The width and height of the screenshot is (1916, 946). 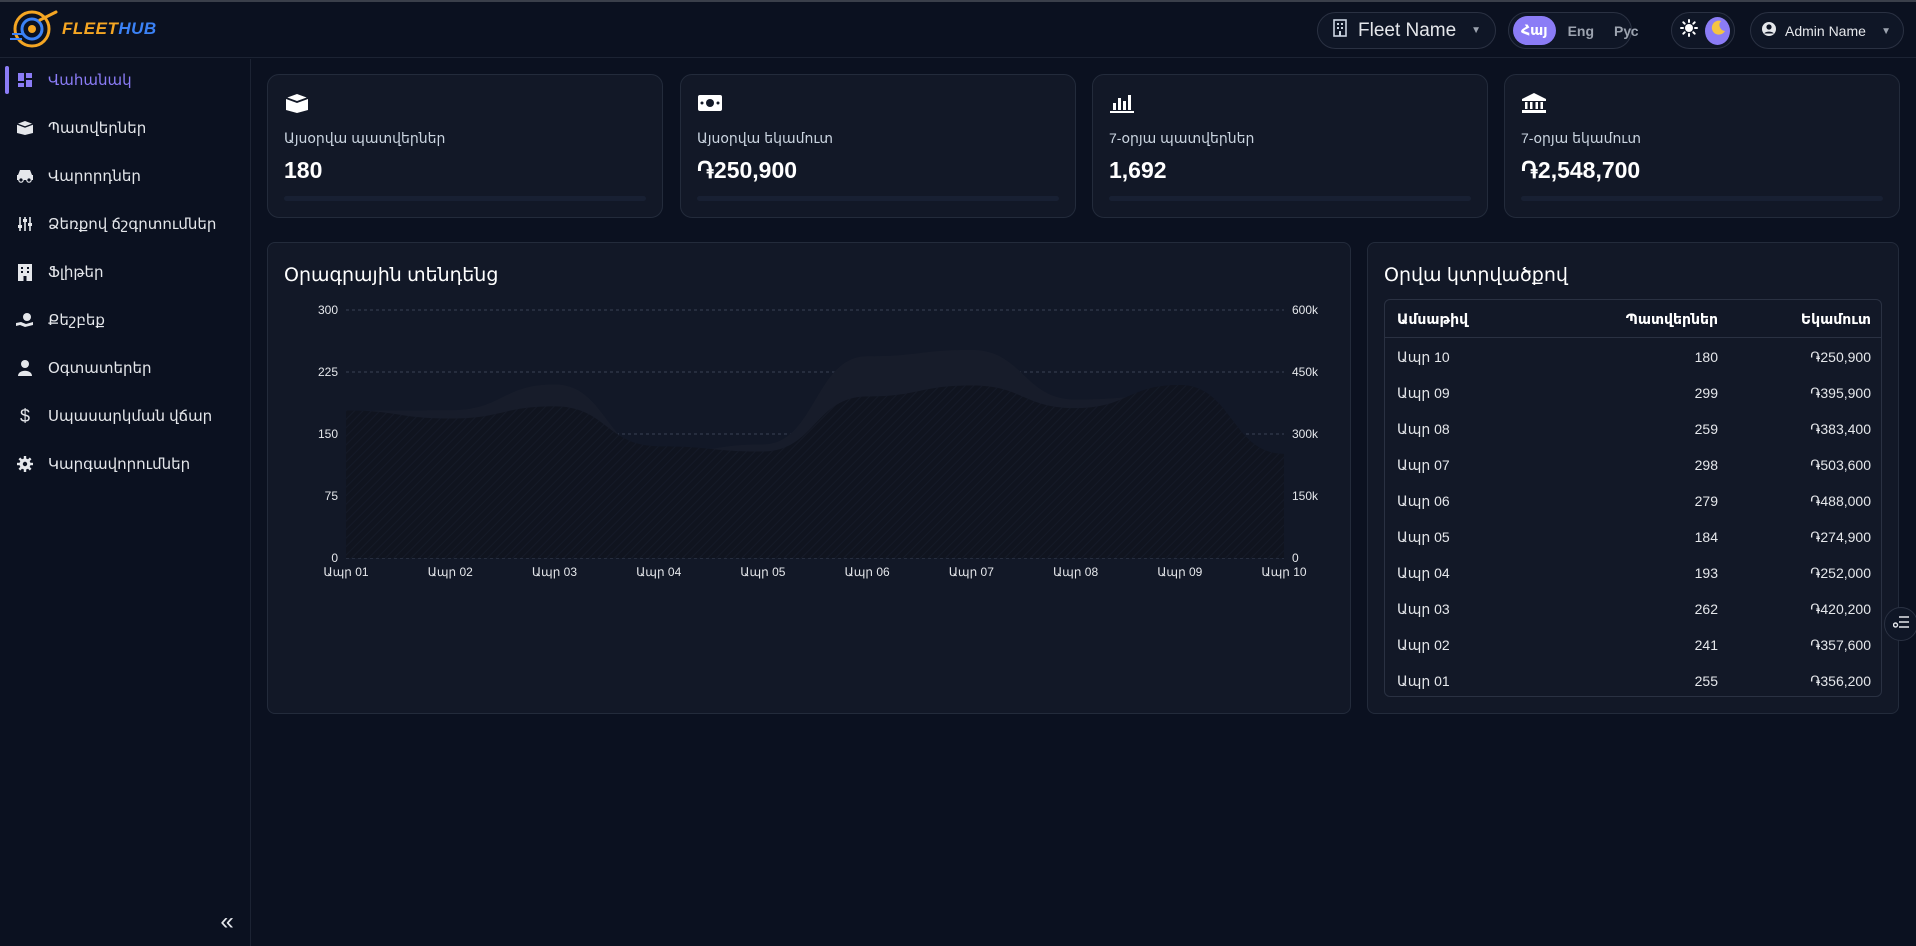 I want to click on cell-date: Ապր 02, so click(x=1423, y=645).